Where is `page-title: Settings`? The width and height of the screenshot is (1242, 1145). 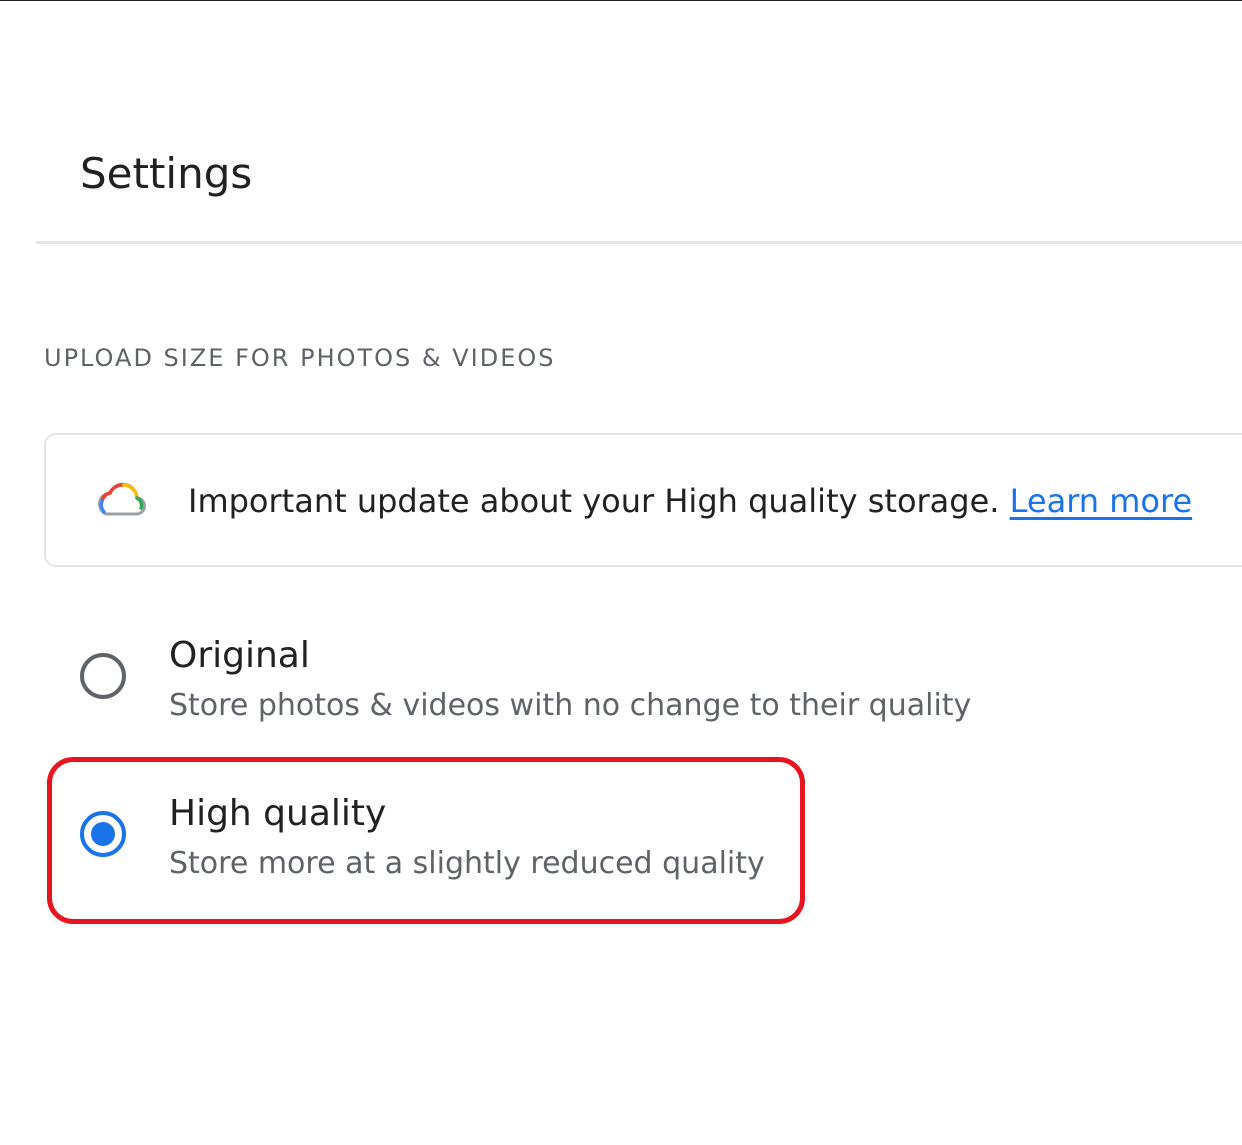
page-title: Settings is located at coordinates (166, 173).